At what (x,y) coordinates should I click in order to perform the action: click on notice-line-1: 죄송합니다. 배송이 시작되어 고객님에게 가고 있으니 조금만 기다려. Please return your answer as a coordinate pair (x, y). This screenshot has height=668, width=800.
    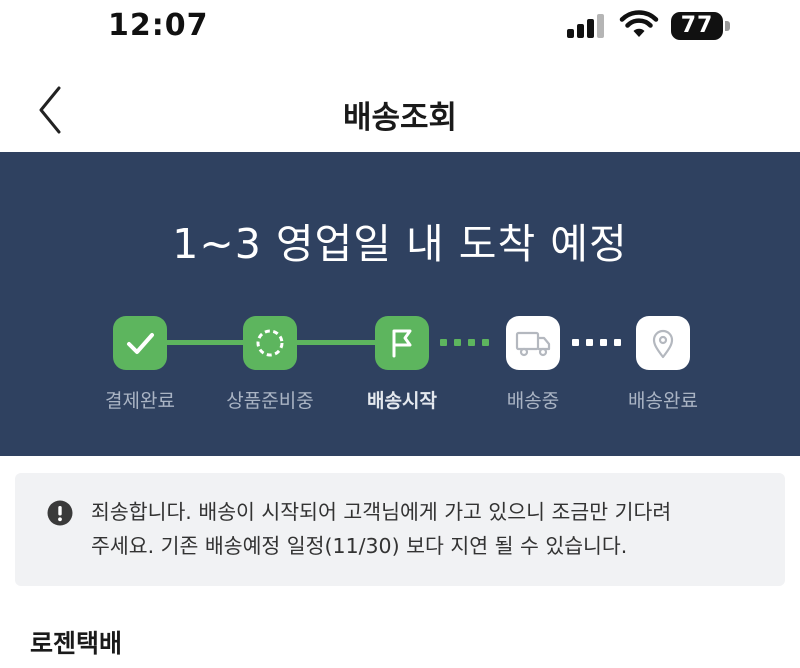
    Looking at the image, I should click on (381, 512).